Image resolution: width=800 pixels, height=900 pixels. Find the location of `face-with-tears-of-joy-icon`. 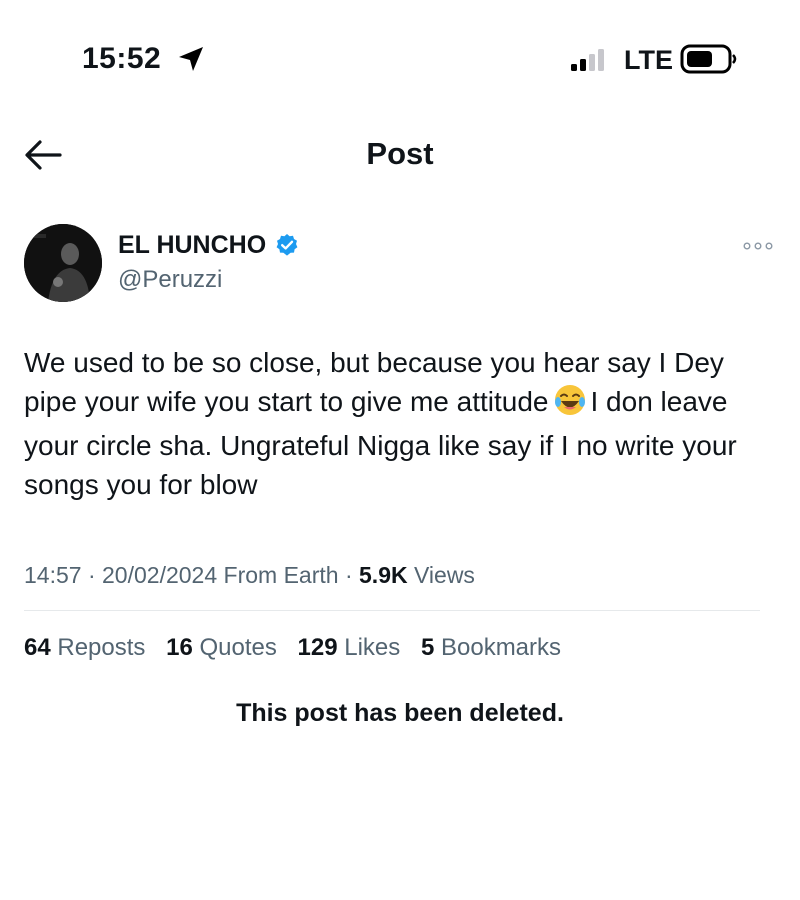

face-with-tears-of-joy-icon is located at coordinates (570, 405).